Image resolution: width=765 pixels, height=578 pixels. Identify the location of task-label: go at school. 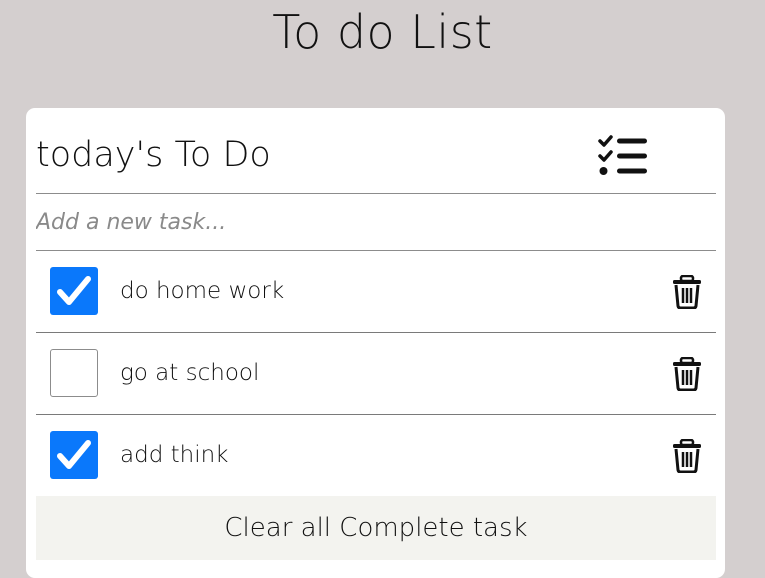
(190, 373).